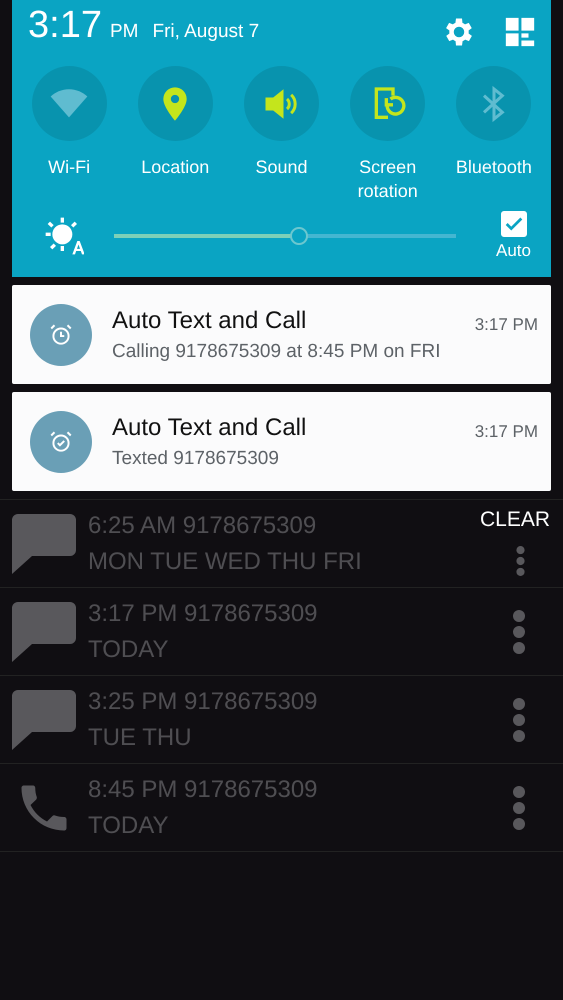 Image resolution: width=563 pixels, height=1000 pixels. I want to click on auto-brightness-icon, so click(64, 236).